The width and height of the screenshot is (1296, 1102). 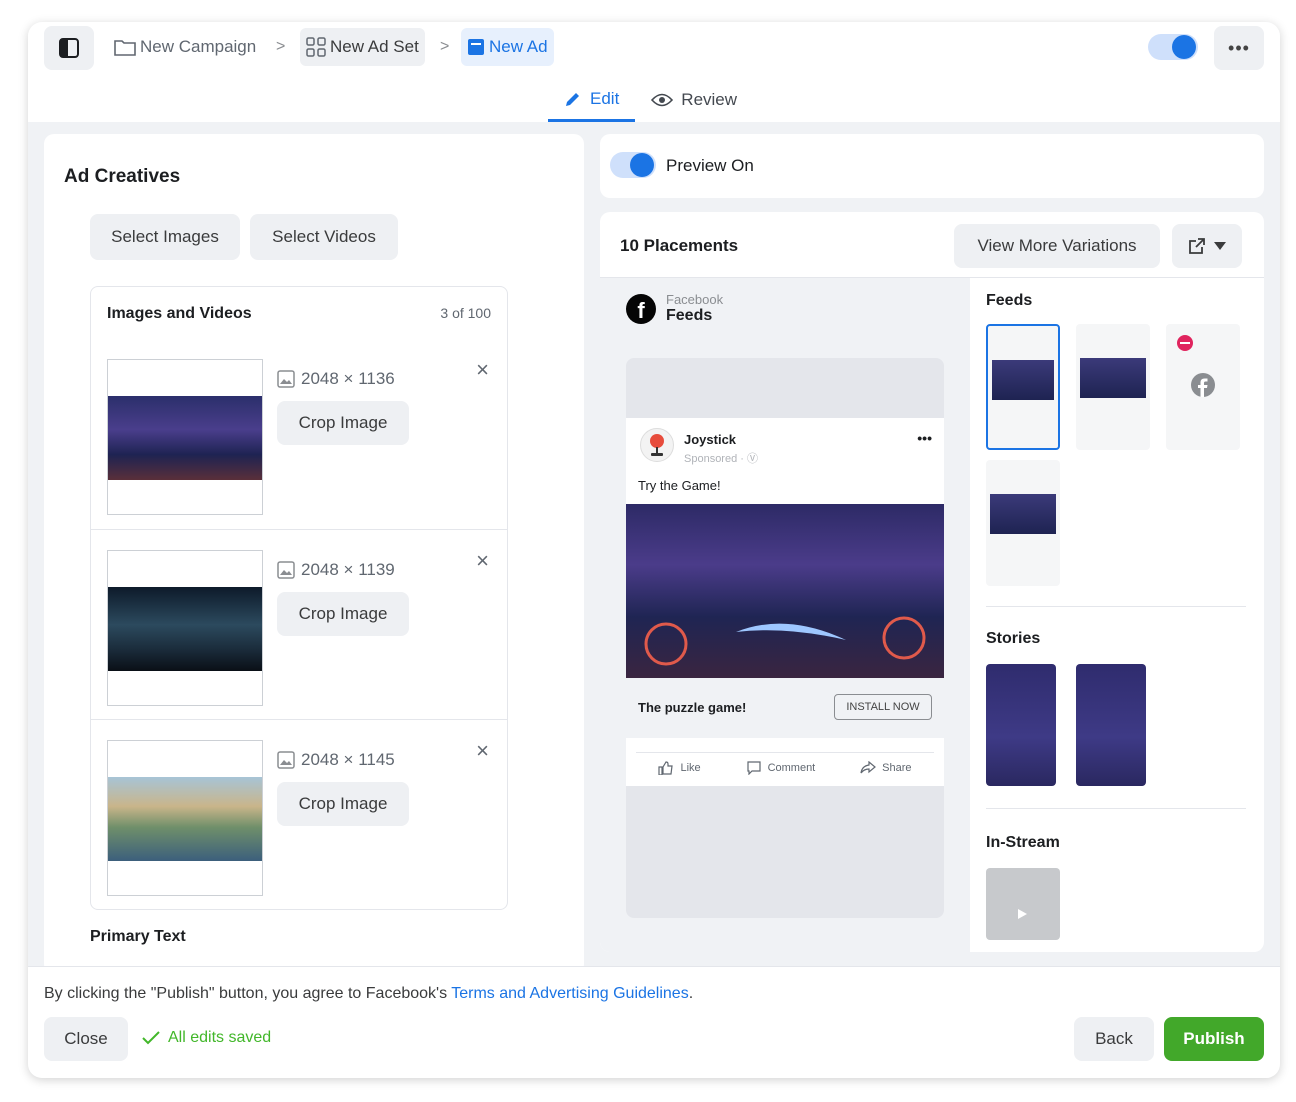 I want to click on checkmark-icon, so click(x=151, y=1038).